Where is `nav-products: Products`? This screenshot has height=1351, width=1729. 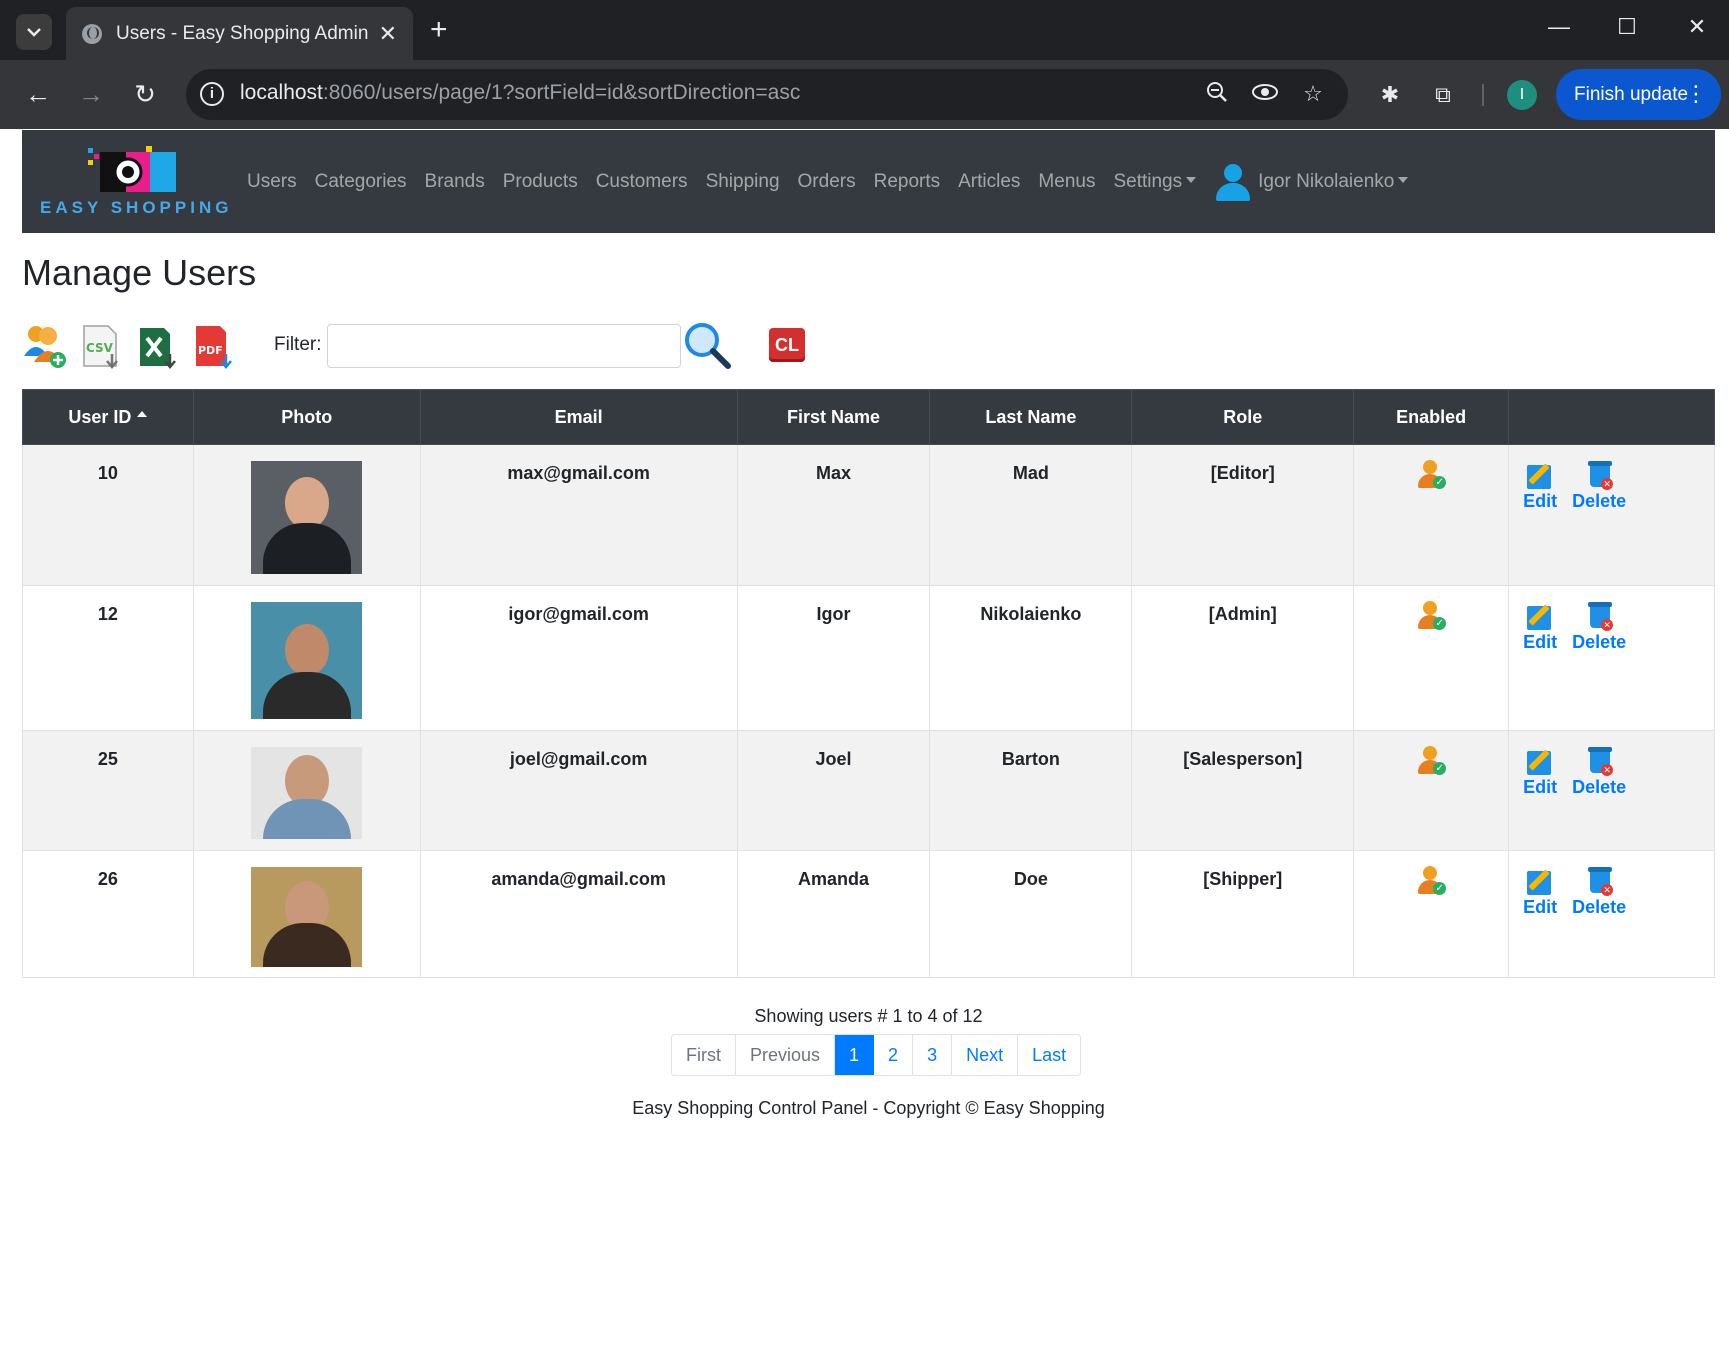 nav-products: Products is located at coordinates (540, 182).